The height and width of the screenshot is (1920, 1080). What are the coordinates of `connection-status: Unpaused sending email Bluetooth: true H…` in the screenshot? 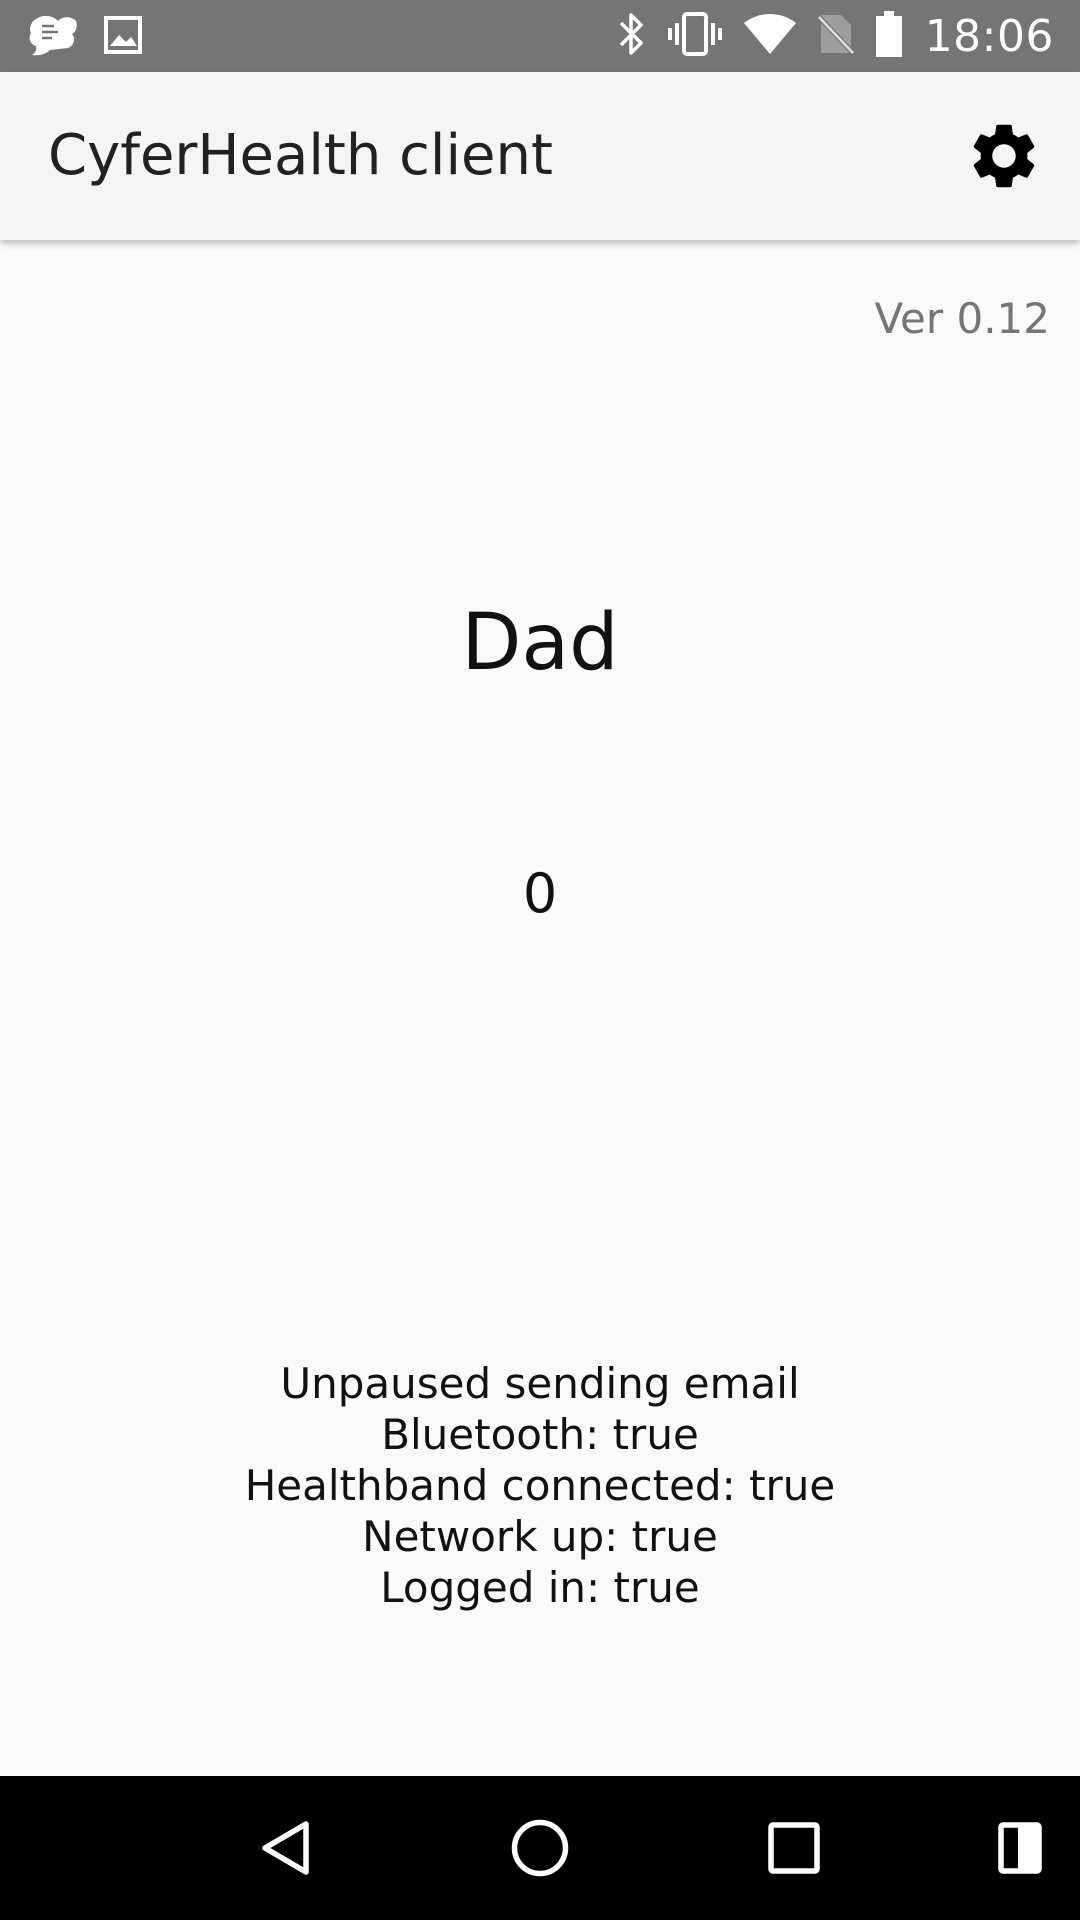 It's located at (540, 1485).